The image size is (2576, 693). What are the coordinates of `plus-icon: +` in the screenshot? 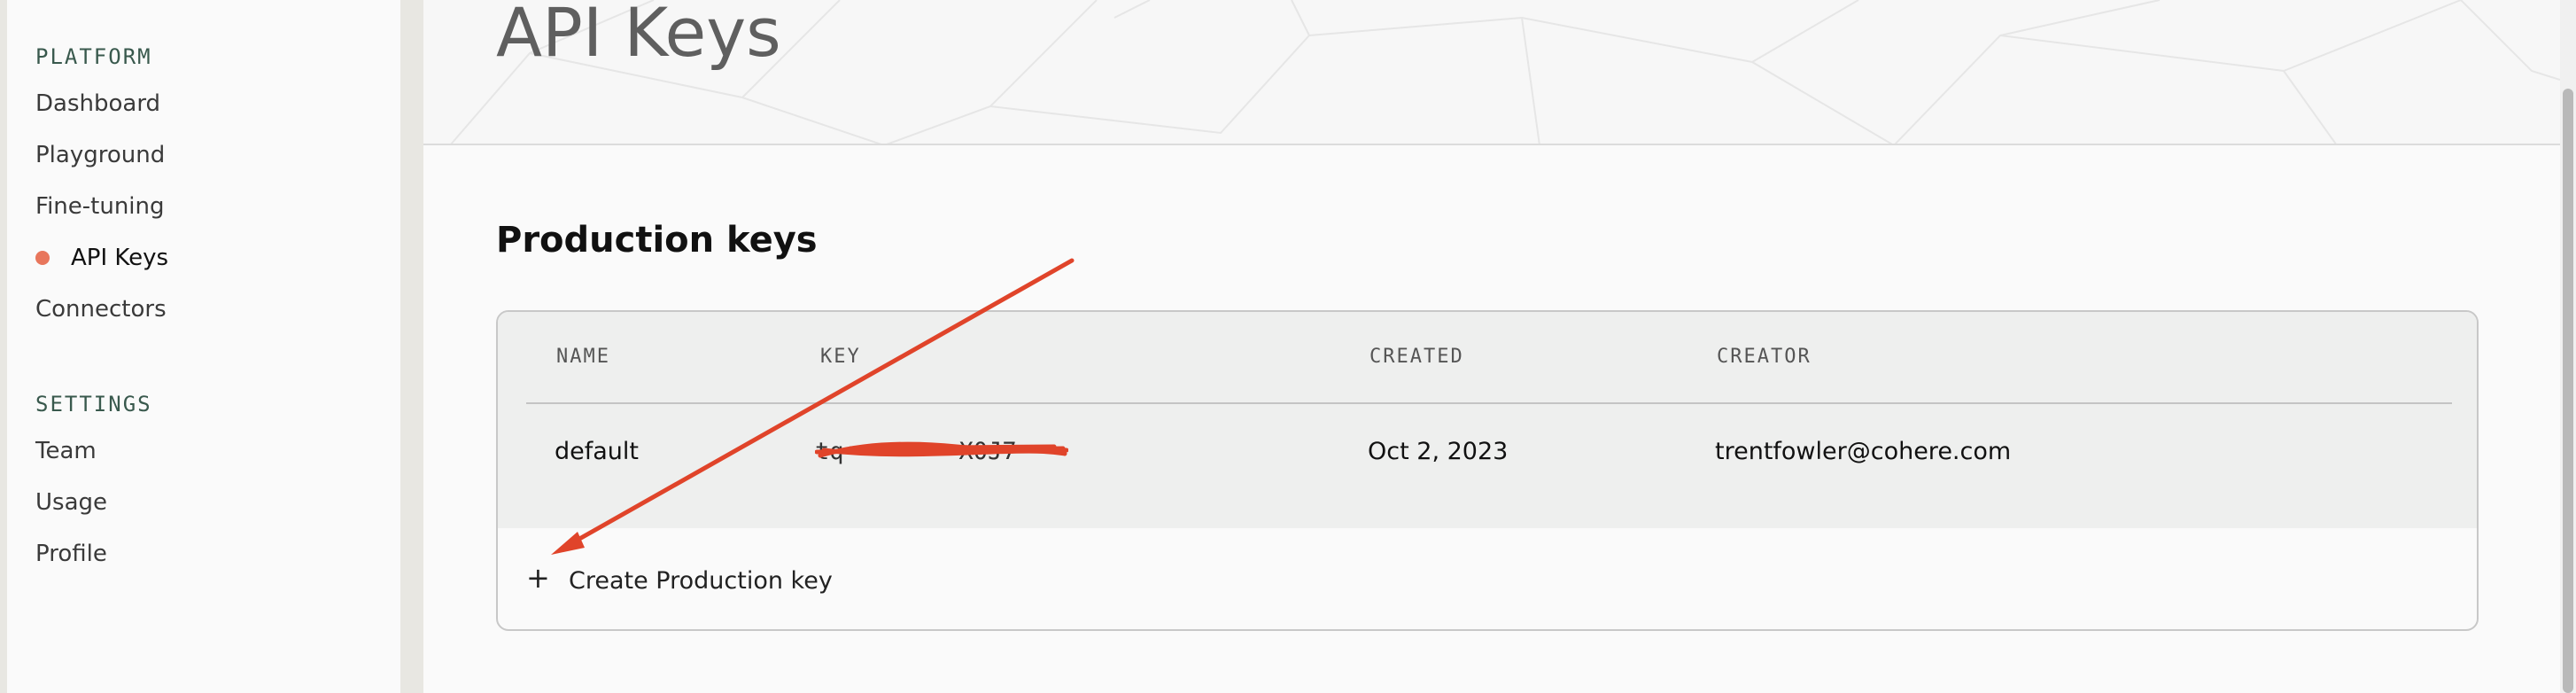 It's located at (538, 578).